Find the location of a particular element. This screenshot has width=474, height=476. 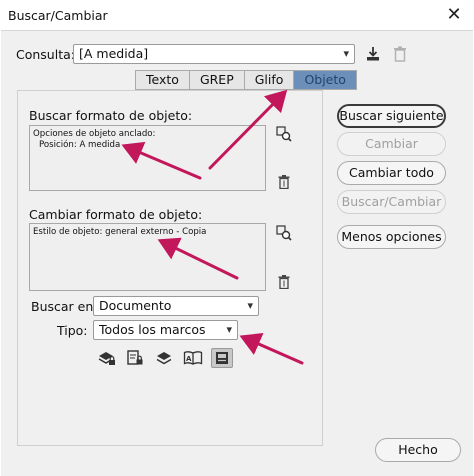

search-in-select: Documento ▾ is located at coordinates (176, 306).